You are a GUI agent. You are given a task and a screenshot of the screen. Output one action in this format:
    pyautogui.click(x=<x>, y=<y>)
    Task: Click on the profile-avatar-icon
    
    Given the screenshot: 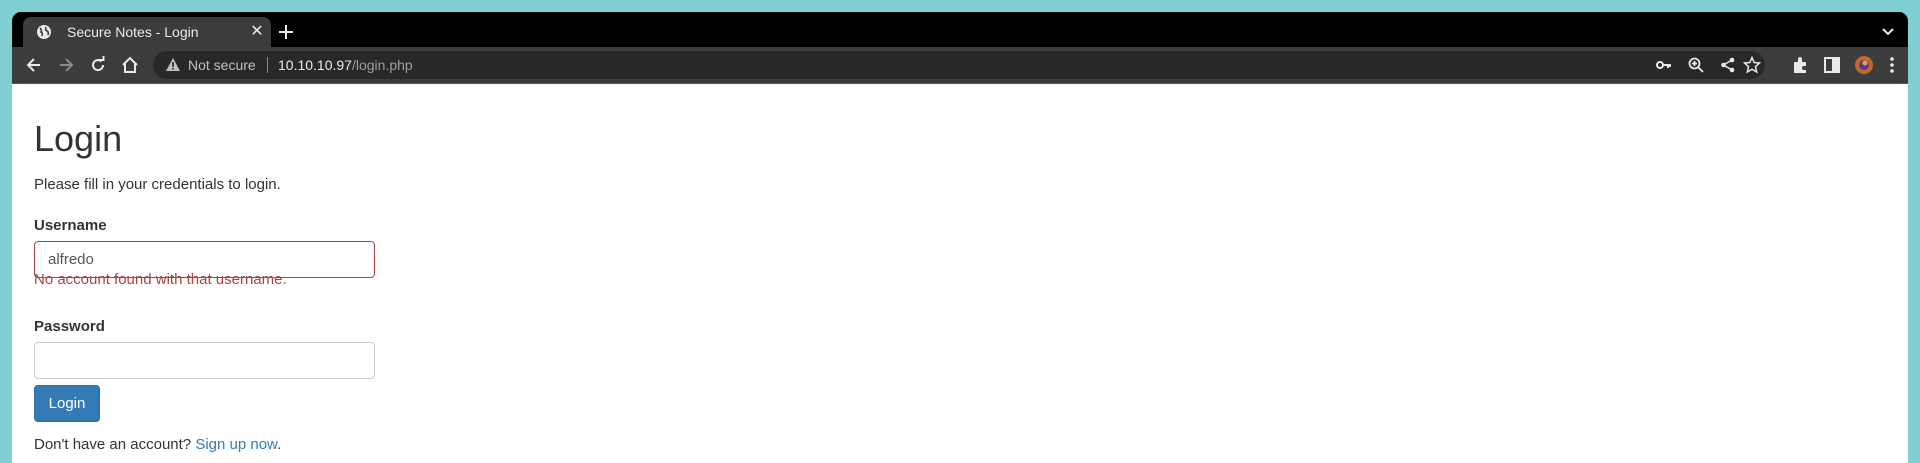 What is the action you would take?
    pyautogui.click(x=1864, y=65)
    